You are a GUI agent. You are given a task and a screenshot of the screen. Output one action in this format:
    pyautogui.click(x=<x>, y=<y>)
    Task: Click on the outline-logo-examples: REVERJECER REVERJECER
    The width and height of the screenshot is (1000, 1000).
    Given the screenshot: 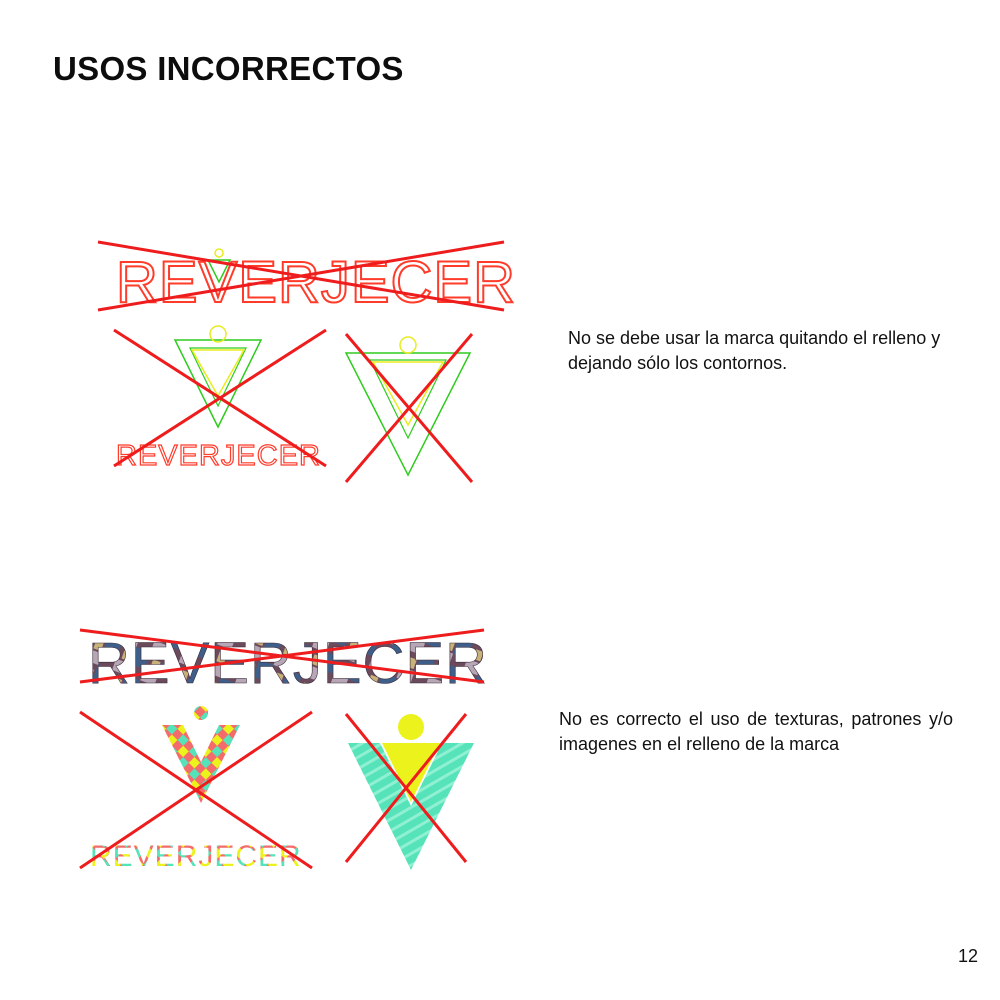 What is the action you would take?
    pyautogui.click(x=306, y=361)
    